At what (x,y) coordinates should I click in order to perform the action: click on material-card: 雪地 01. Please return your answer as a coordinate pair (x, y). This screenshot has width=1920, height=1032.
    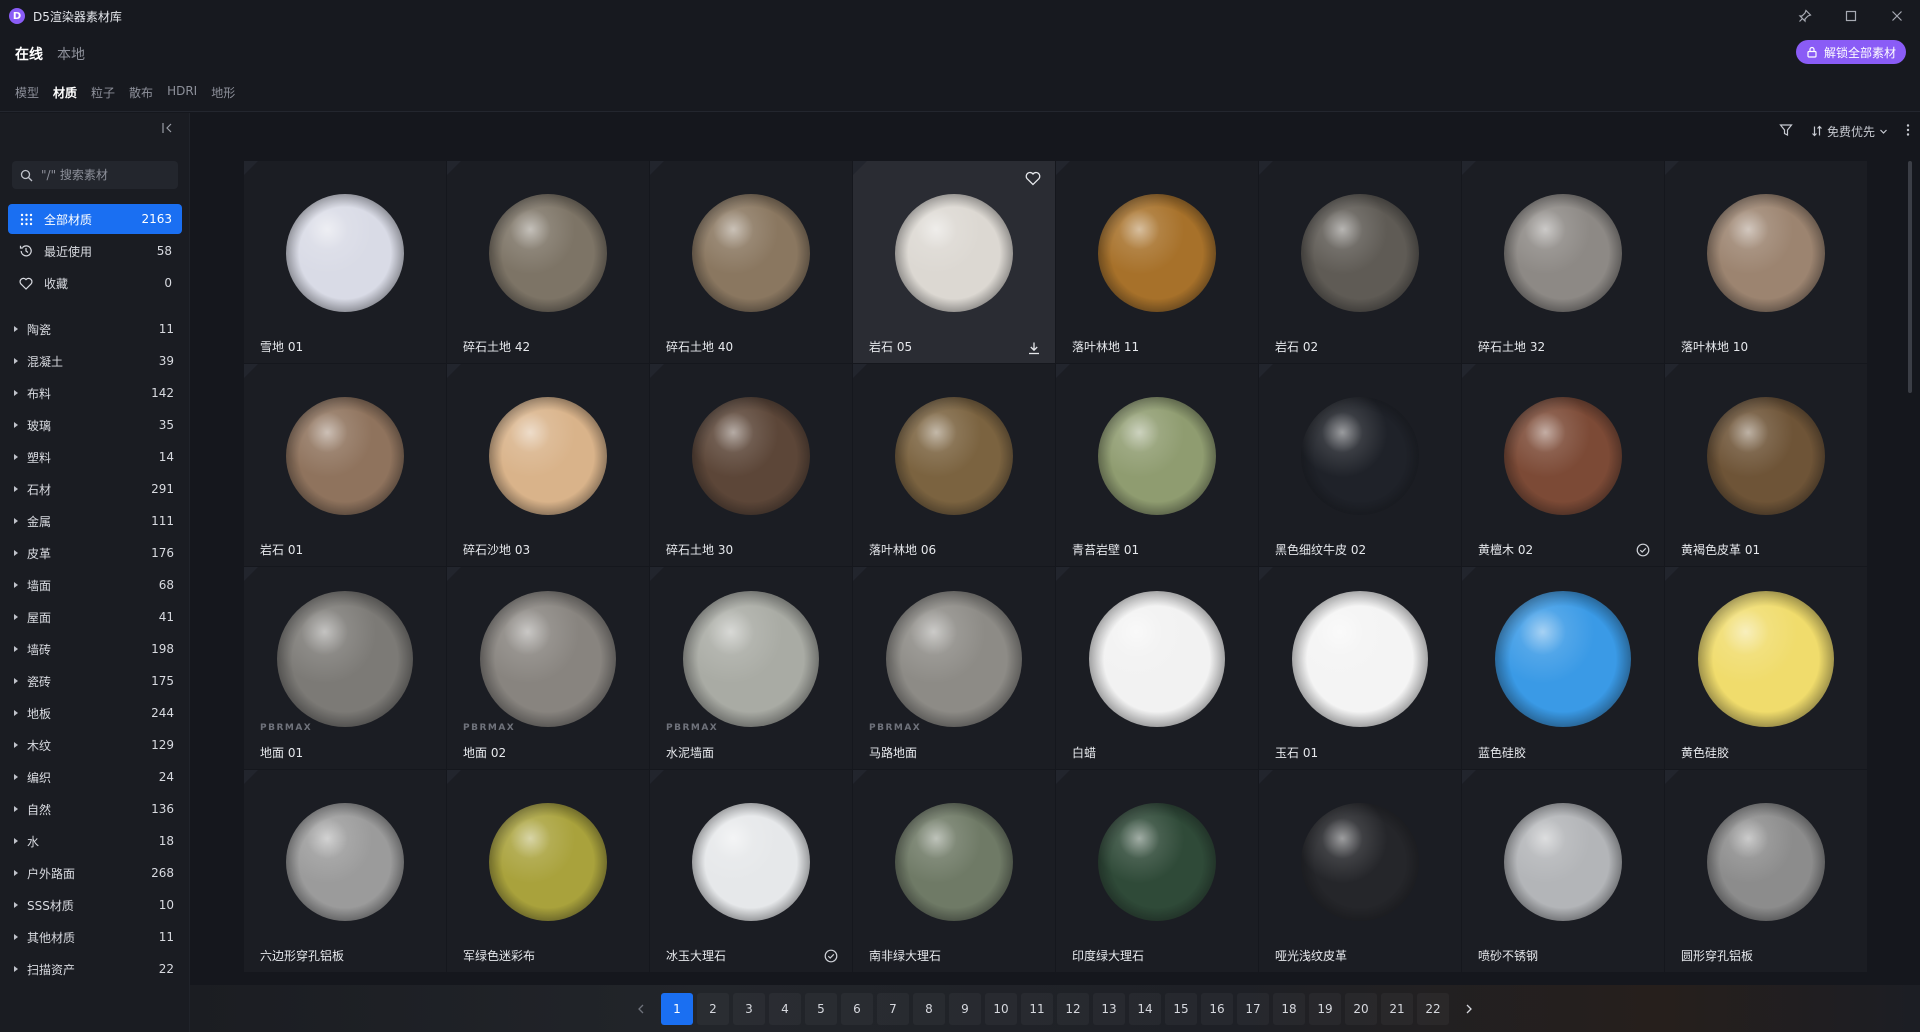
    Looking at the image, I should click on (345, 262).